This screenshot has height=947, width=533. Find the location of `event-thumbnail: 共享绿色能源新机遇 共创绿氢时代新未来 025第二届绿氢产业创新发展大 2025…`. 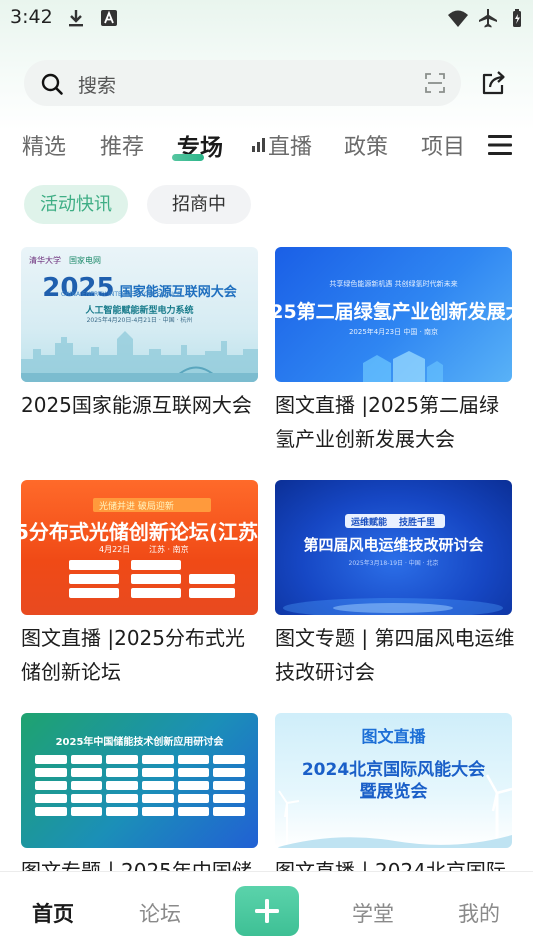

event-thumbnail: 共享绿色能源新机遇 共创绿氢时代新未来 025第二届绿氢产业创新发展大 2025… is located at coordinates (393, 314).